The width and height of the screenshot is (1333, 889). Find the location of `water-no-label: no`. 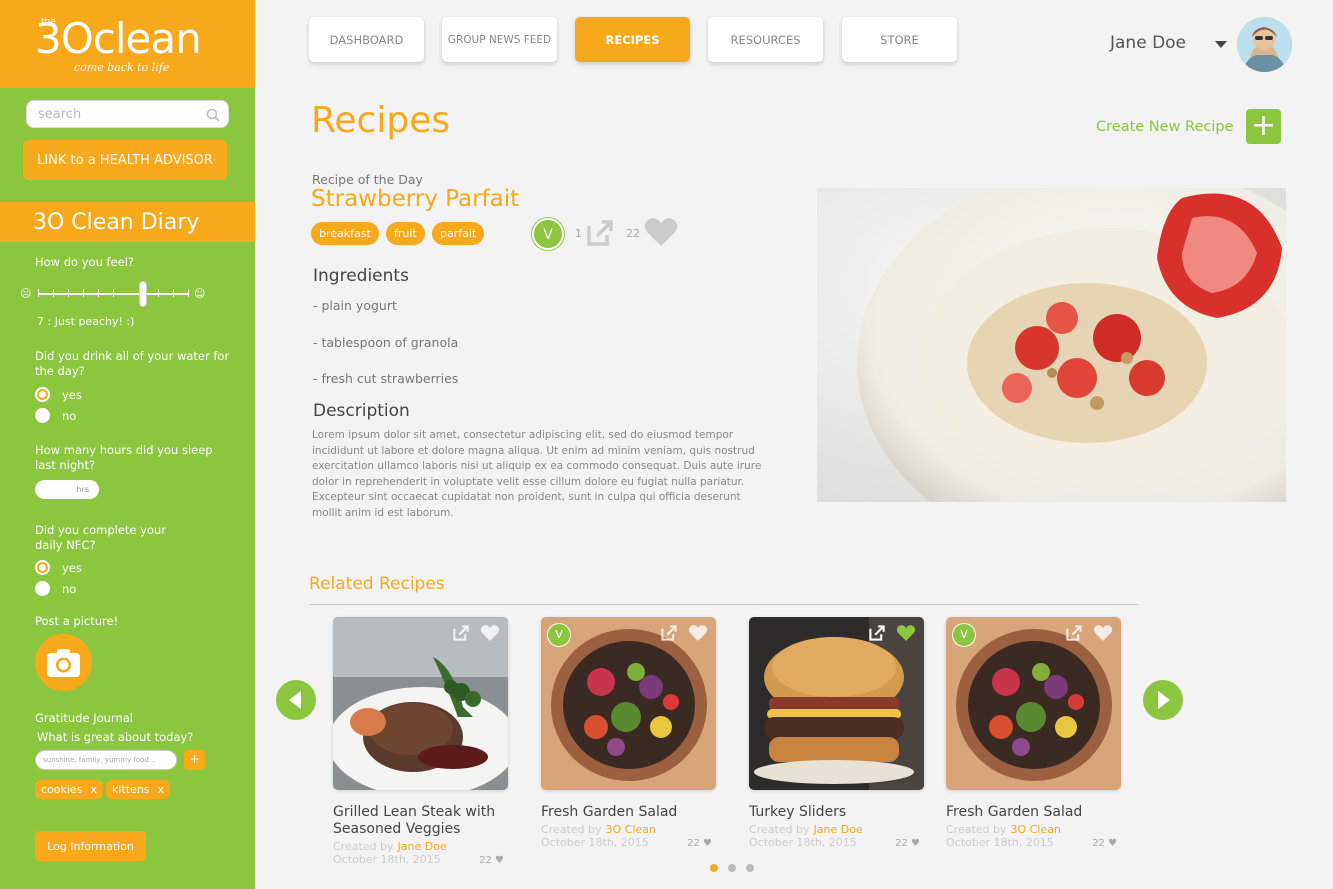

water-no-label: no is located at coordinates (69, 416).